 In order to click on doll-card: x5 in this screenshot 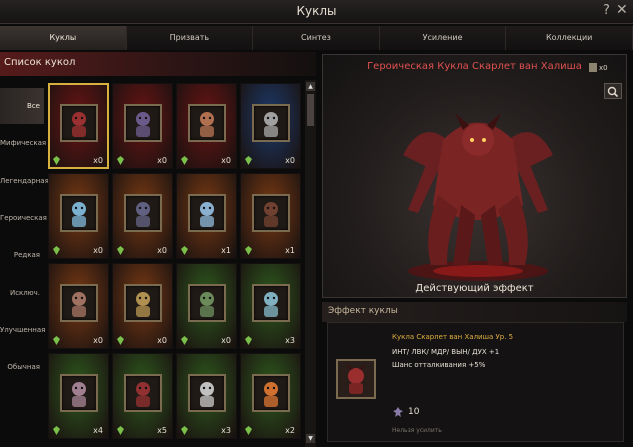, I will do `click(142, 396)`.